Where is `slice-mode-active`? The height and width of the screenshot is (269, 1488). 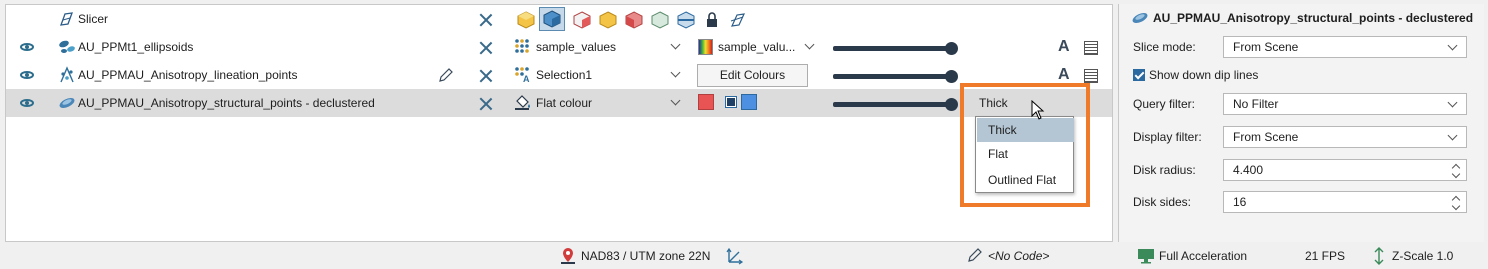
slice-mode-active is located at coordinates (552, 19).